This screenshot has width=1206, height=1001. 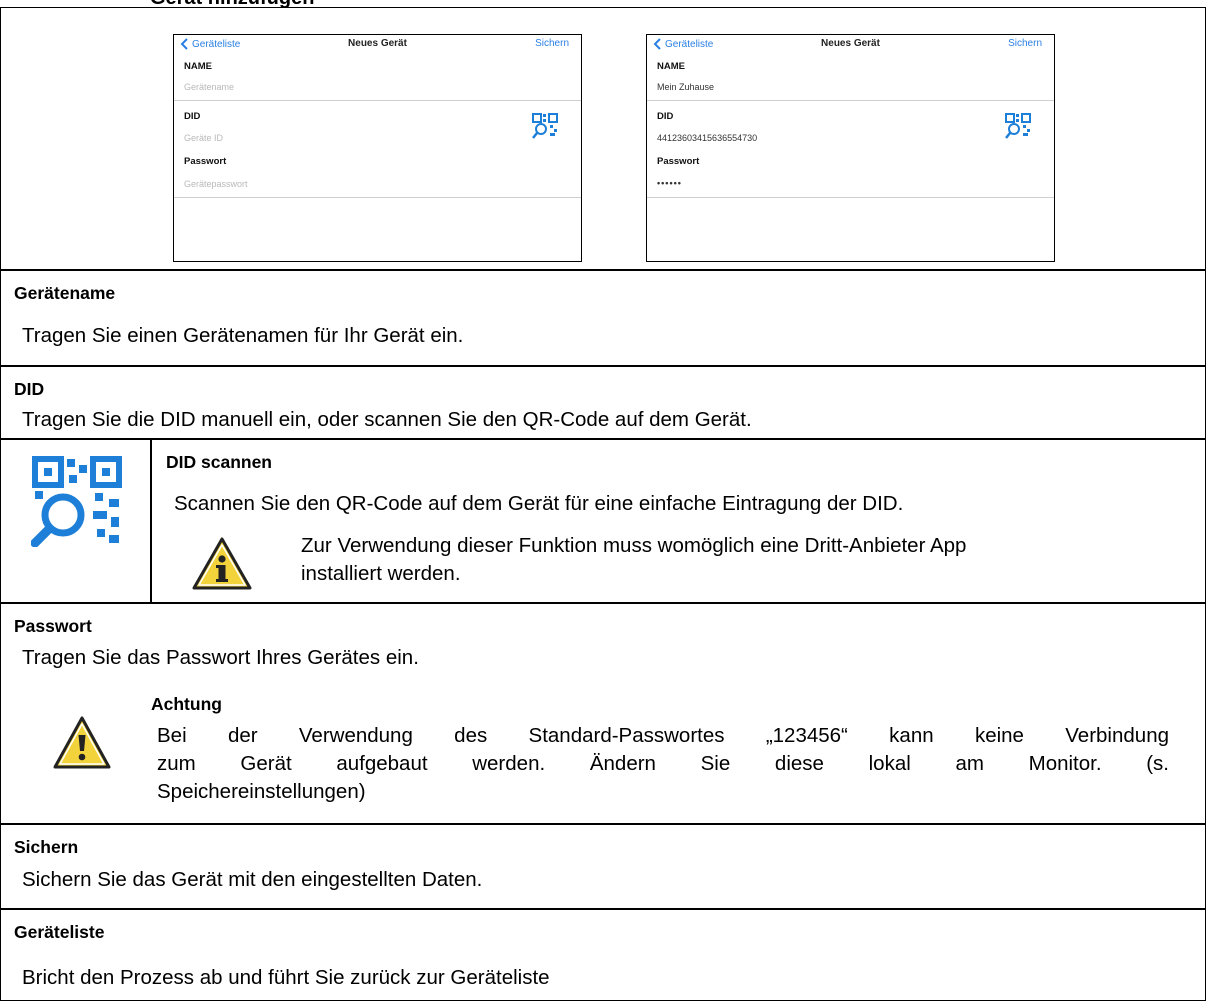 I want to click on did-input: Geräte ID, so click(x=203, y=138).